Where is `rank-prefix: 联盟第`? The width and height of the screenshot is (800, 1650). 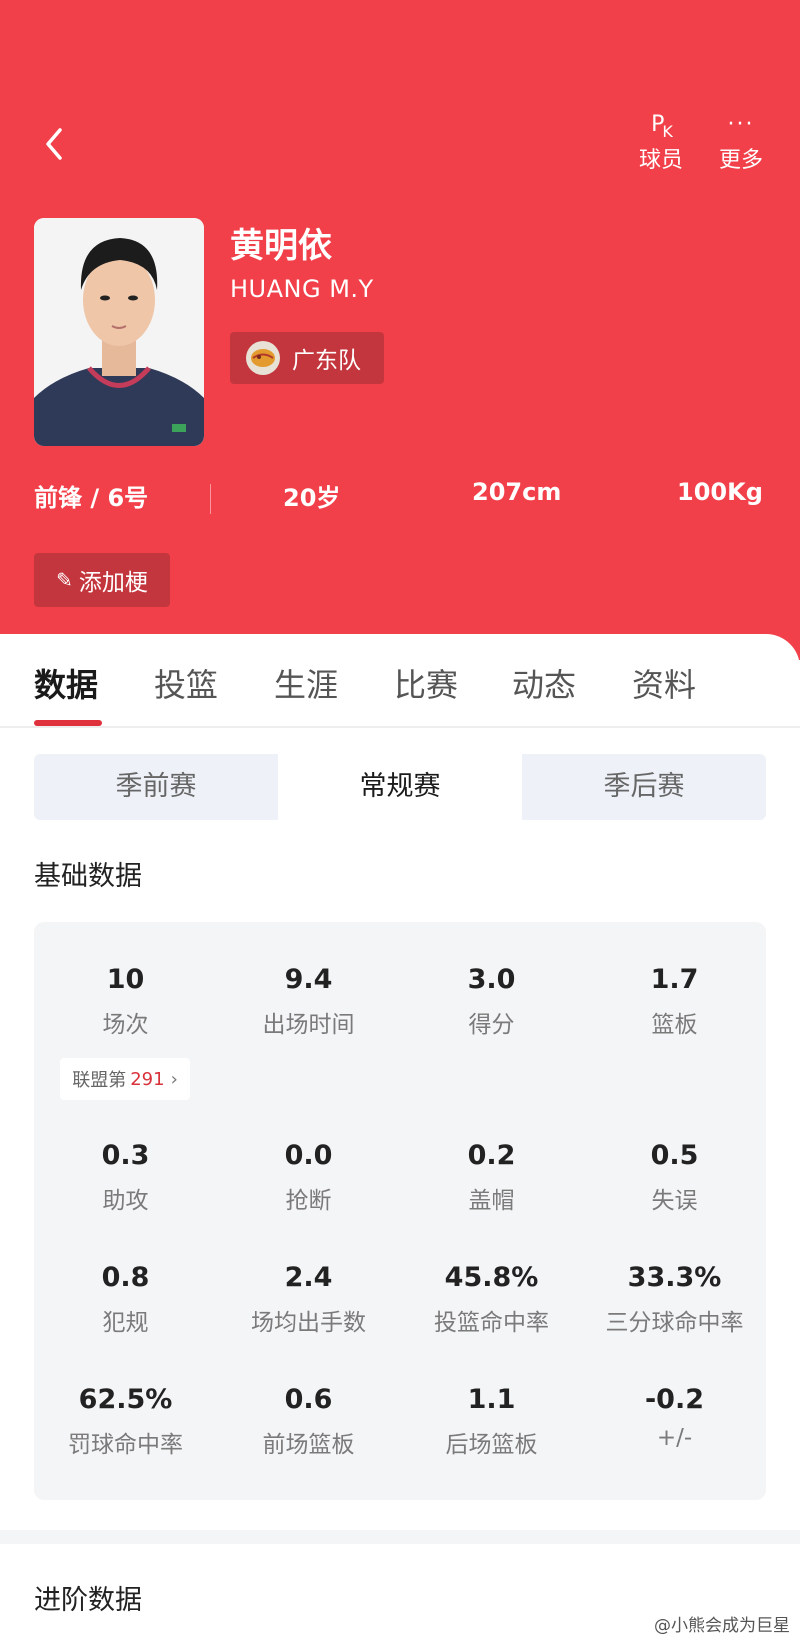
rank-prefix: 联盟第 is located at coordinates (99, 1080).